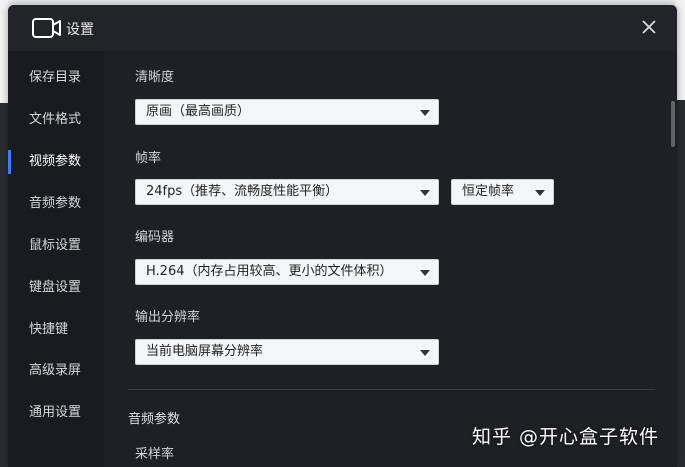 Image resolution: width=685 pixels, height=467 pixels. Describe the element at coordinates (168, 317) in the screenshot. I see `resolution-label: 输出分辨率` at that location.